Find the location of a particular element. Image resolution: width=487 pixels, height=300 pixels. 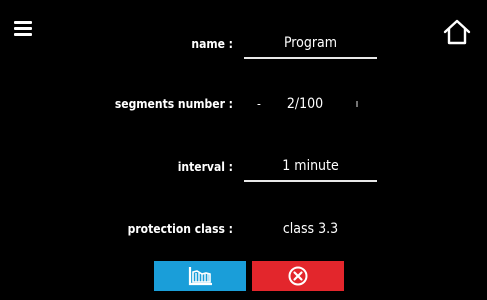

program-graph-button is located at coordinates (200, 276).